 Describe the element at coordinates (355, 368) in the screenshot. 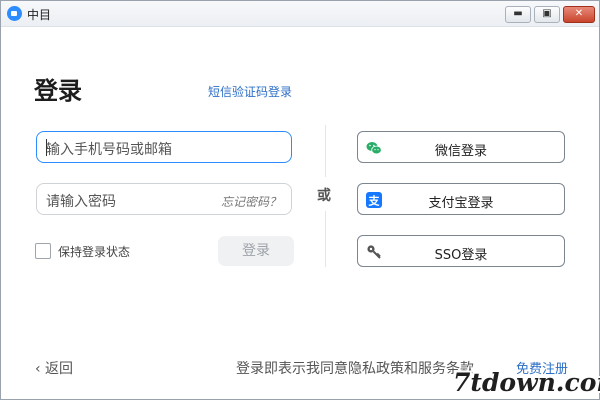

I see `terms-text: 登录即表示我同意隐私政策和服务条款` at that location.